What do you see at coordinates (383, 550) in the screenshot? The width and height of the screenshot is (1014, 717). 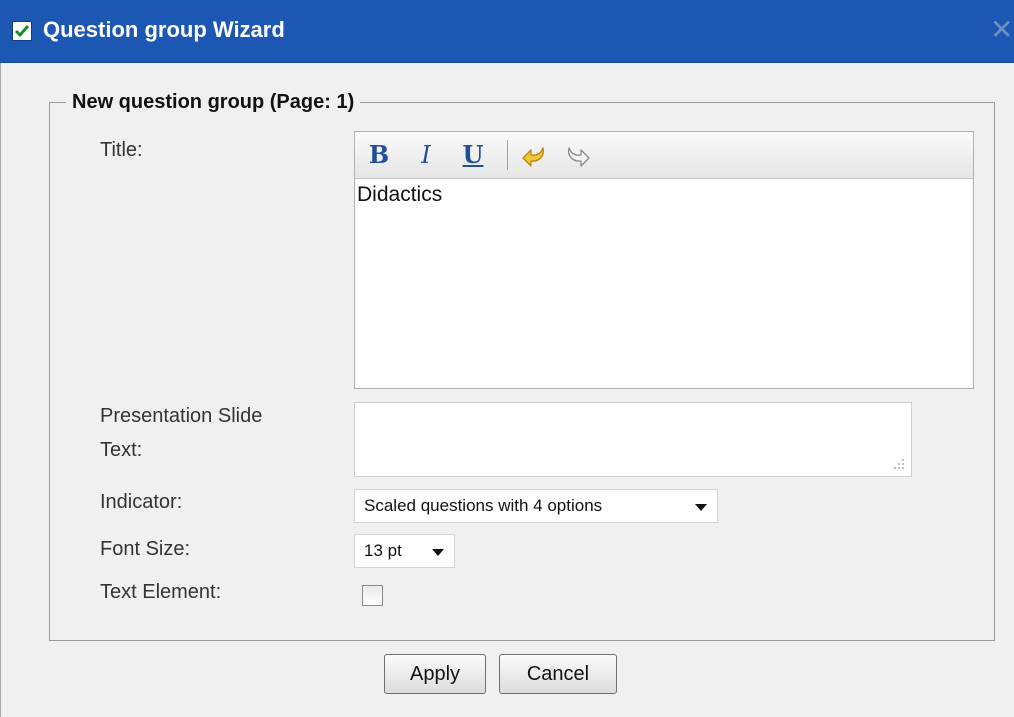 I see `font-size-selected-value: 13 pt` at bounding box center [383, 550].